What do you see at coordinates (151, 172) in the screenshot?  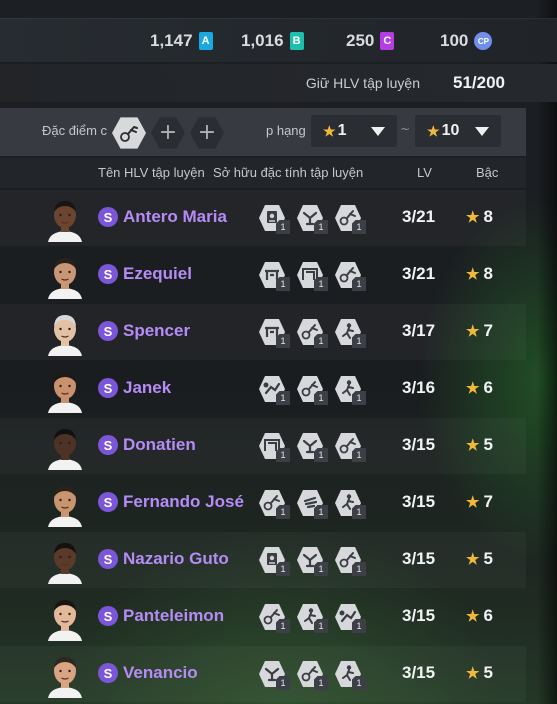 I see `header-name: Tên HLV tập luyện` at bounding box center [151, 172].